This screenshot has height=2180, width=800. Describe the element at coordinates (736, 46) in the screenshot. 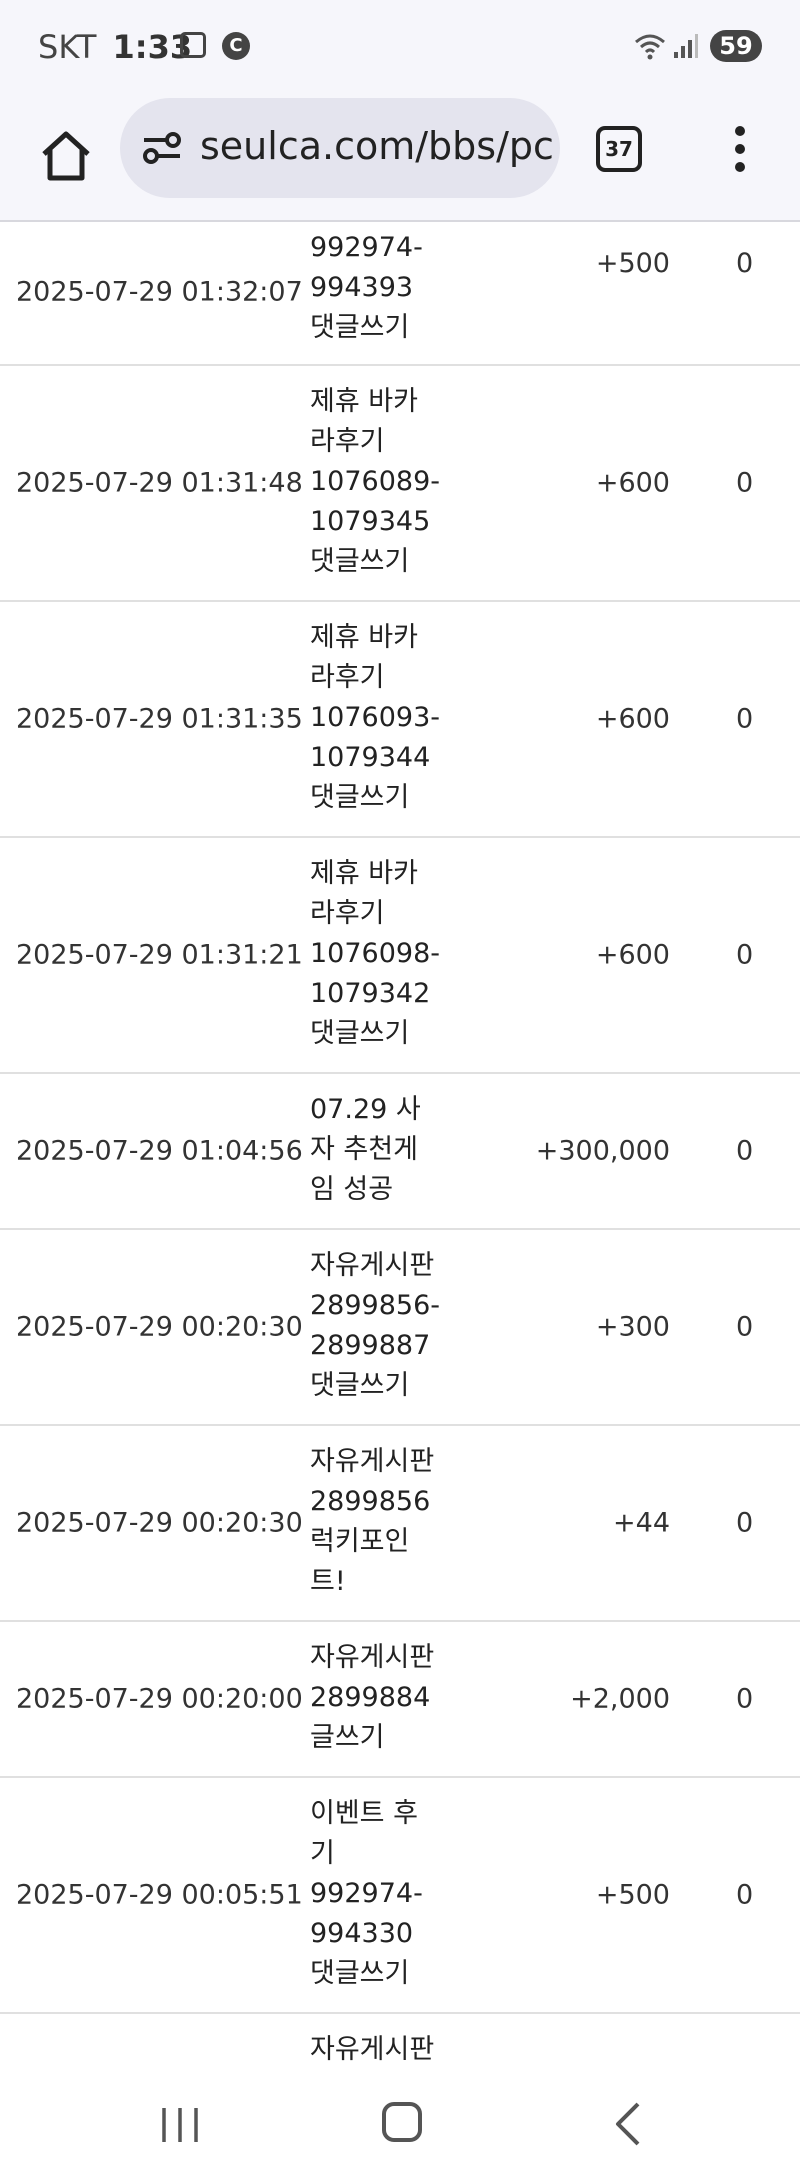

I see `battery-icon: 59` at that location.